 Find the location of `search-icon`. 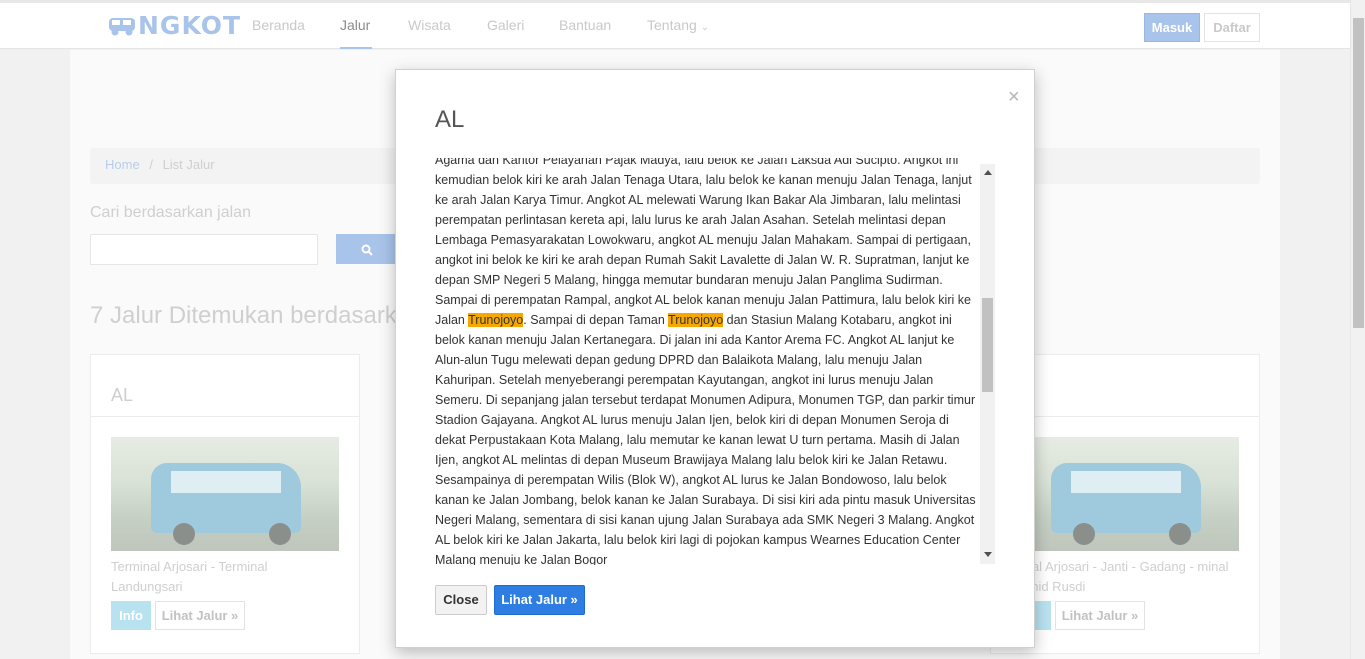

search-icon is located at coordinates (367, 250).